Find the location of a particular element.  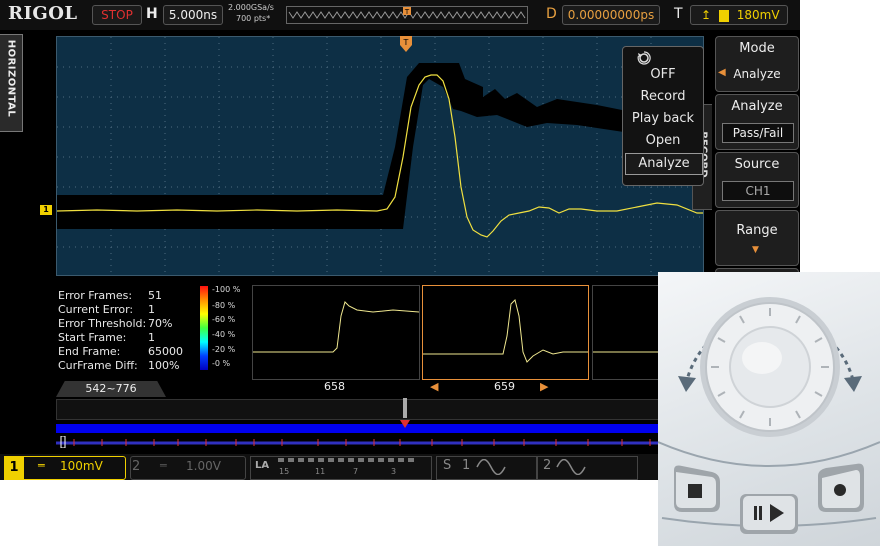

mode-option-record: Record is located at coordinates (663, 97).